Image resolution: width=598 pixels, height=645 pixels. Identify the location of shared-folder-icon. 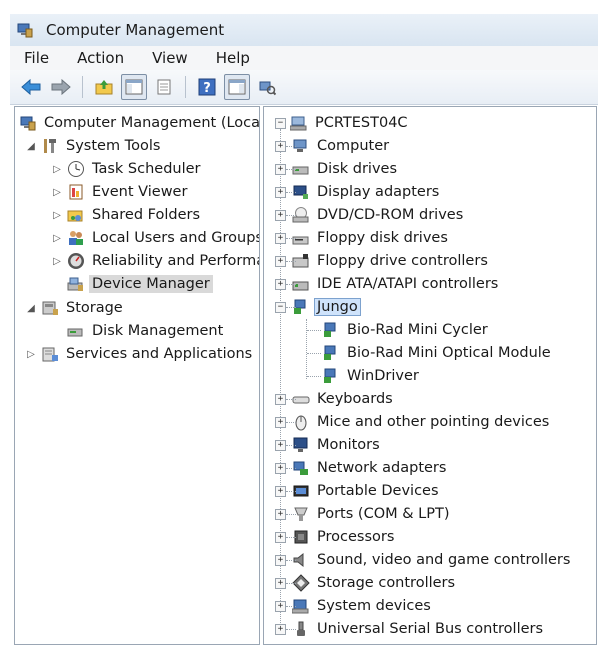
(76, 215).